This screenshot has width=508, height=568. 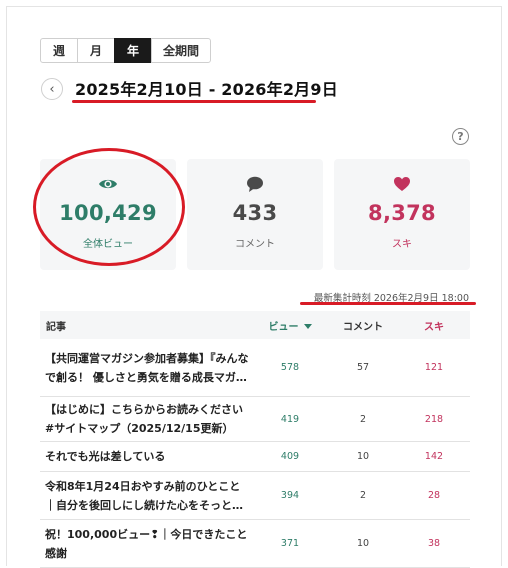 What do you see at coordinates (96, 50) in the screenshot?
I see `tab-month: 月` at bounding box center [96, 50].